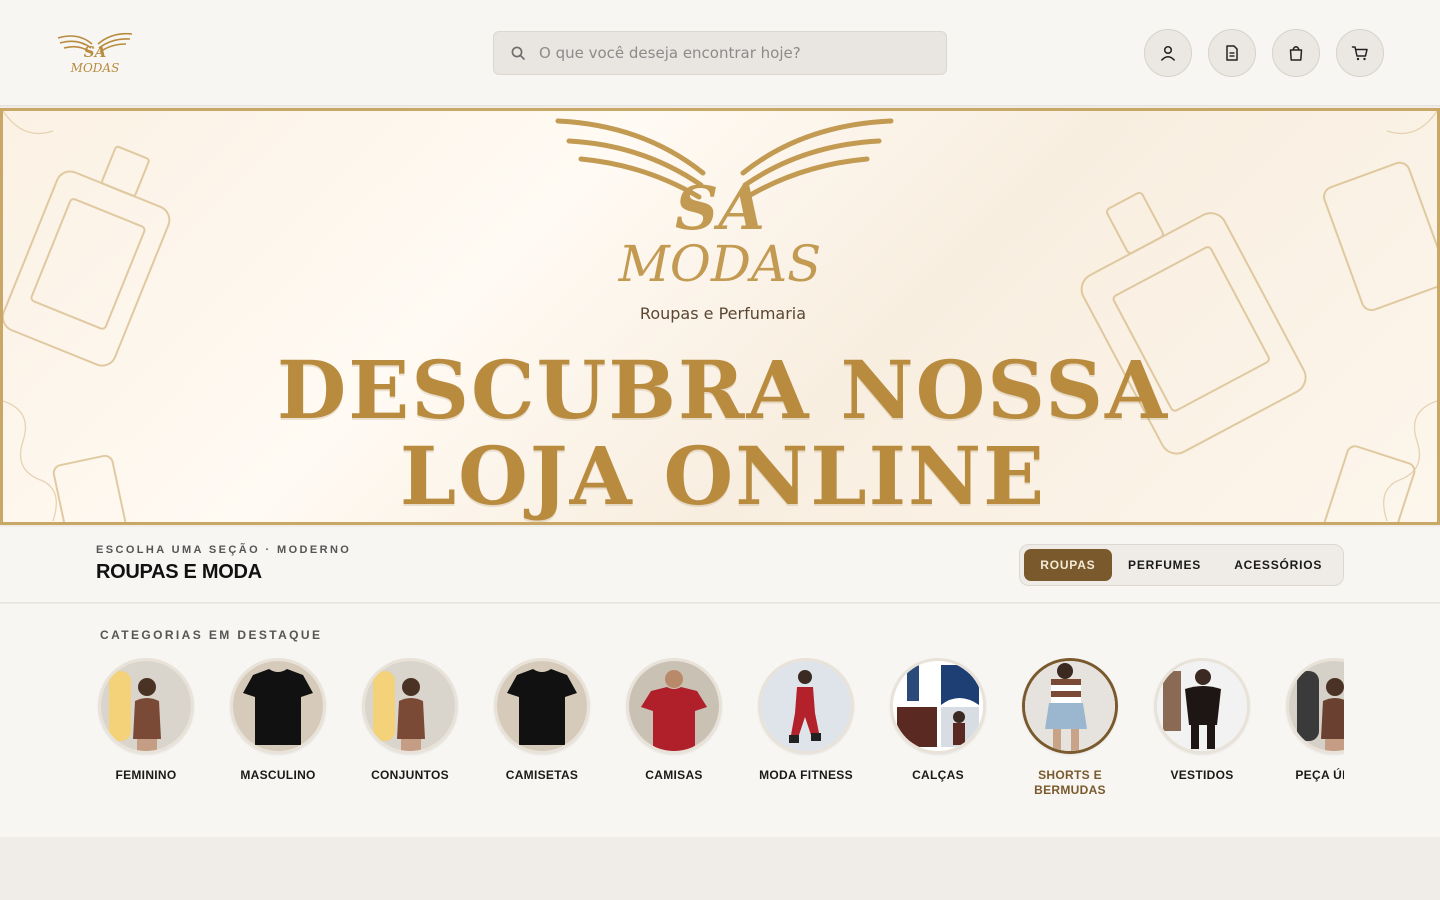  Describe the element at coordinates (1070, 782) in the screenshot. I see `category-label: SHORTS E BERMUDAS` at that location.